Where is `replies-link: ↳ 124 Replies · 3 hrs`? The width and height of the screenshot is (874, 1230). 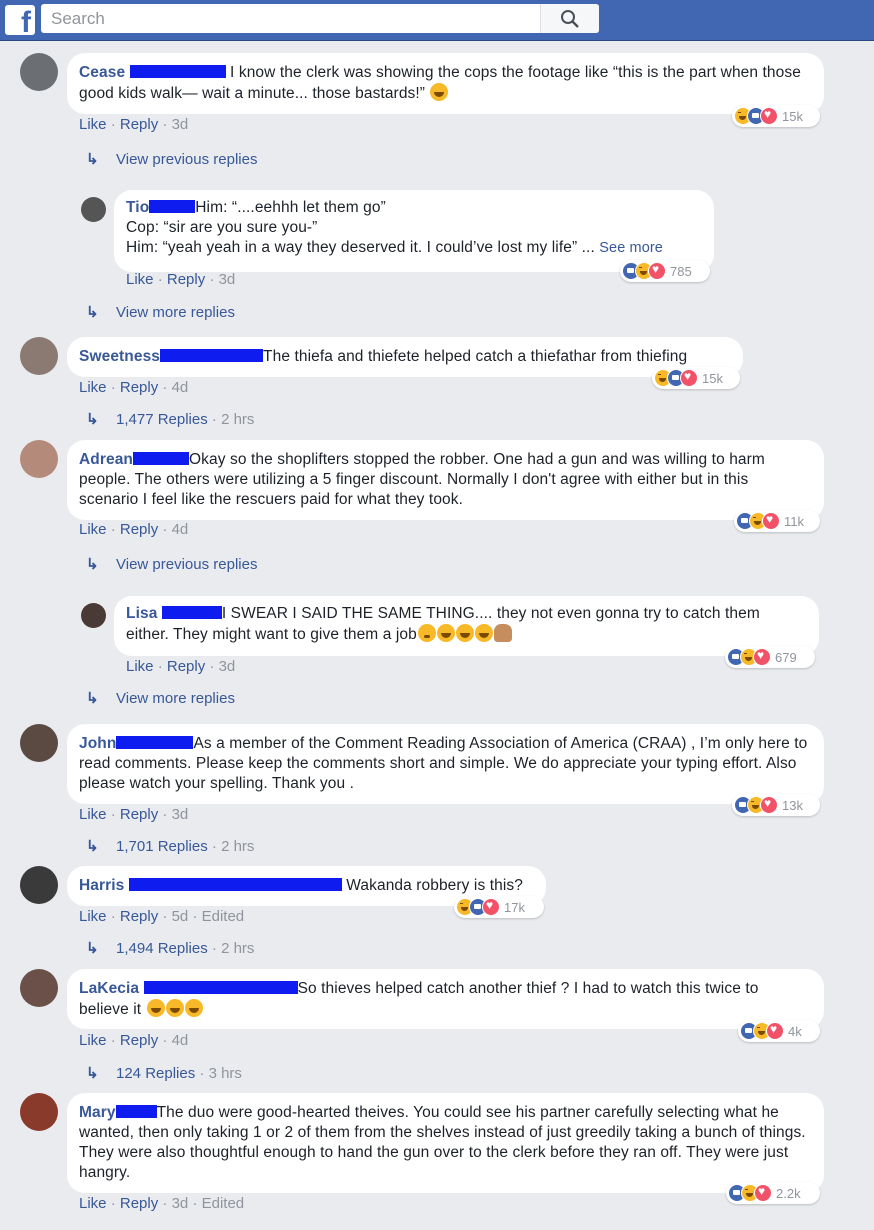
replies-link: ↳ 124 Replies · 3 hrs is located at coordinates (164, 1073).